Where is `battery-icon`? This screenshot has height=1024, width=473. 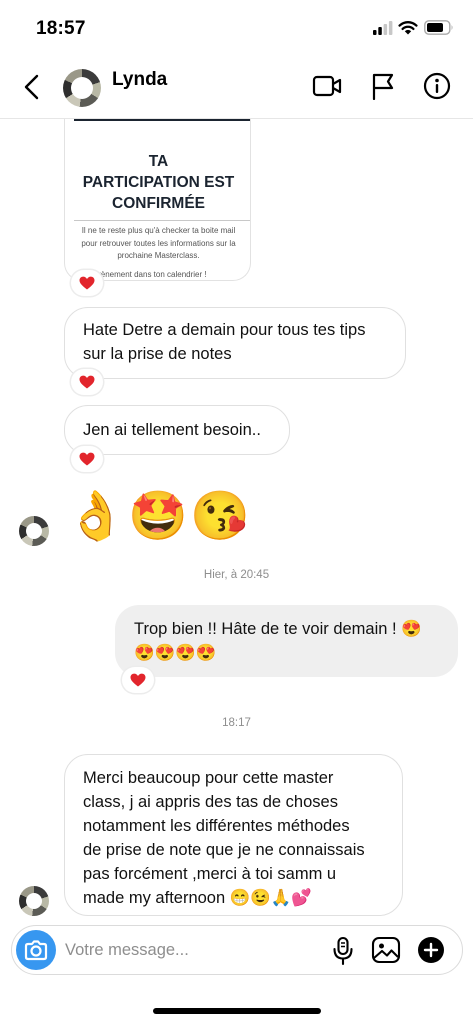 battery-icon is located at coordinates (438, 27).